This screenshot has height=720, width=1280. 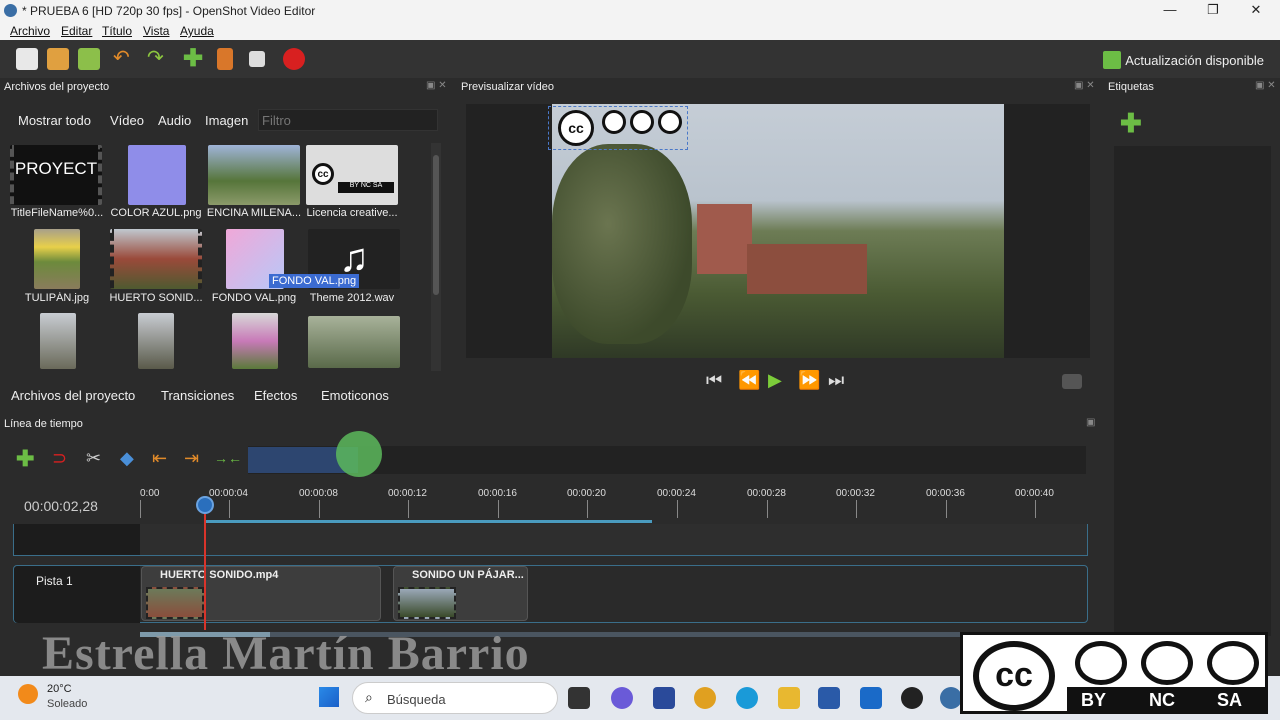 What do you see at coordinates (89, 59) in the screenshot?
I see `save-project-icon` at bounding box center [89, 59].